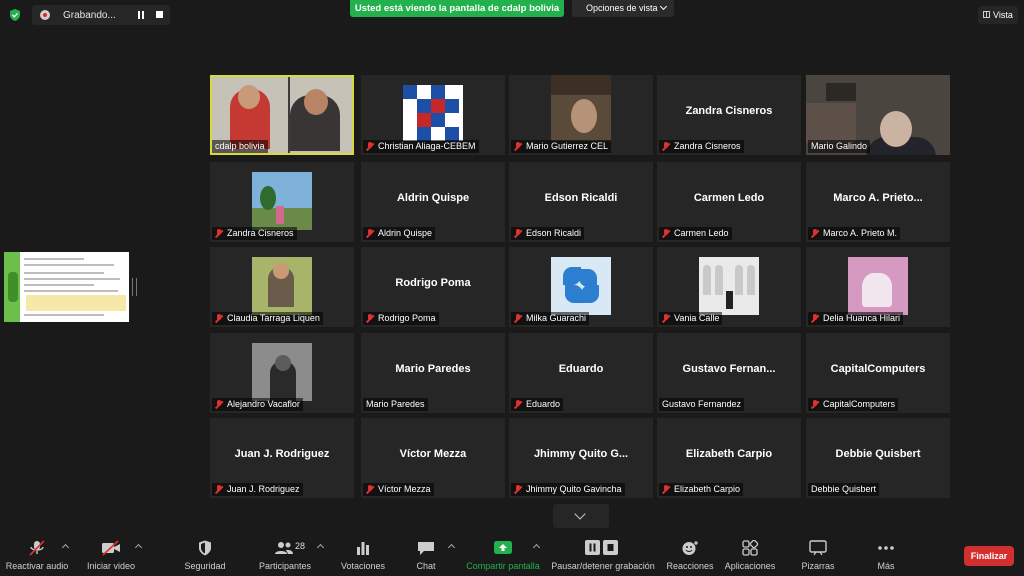 This screenshot has height=576, width=1024. I want to click on video-tile: Milka Guarachi, so click(581, 287).